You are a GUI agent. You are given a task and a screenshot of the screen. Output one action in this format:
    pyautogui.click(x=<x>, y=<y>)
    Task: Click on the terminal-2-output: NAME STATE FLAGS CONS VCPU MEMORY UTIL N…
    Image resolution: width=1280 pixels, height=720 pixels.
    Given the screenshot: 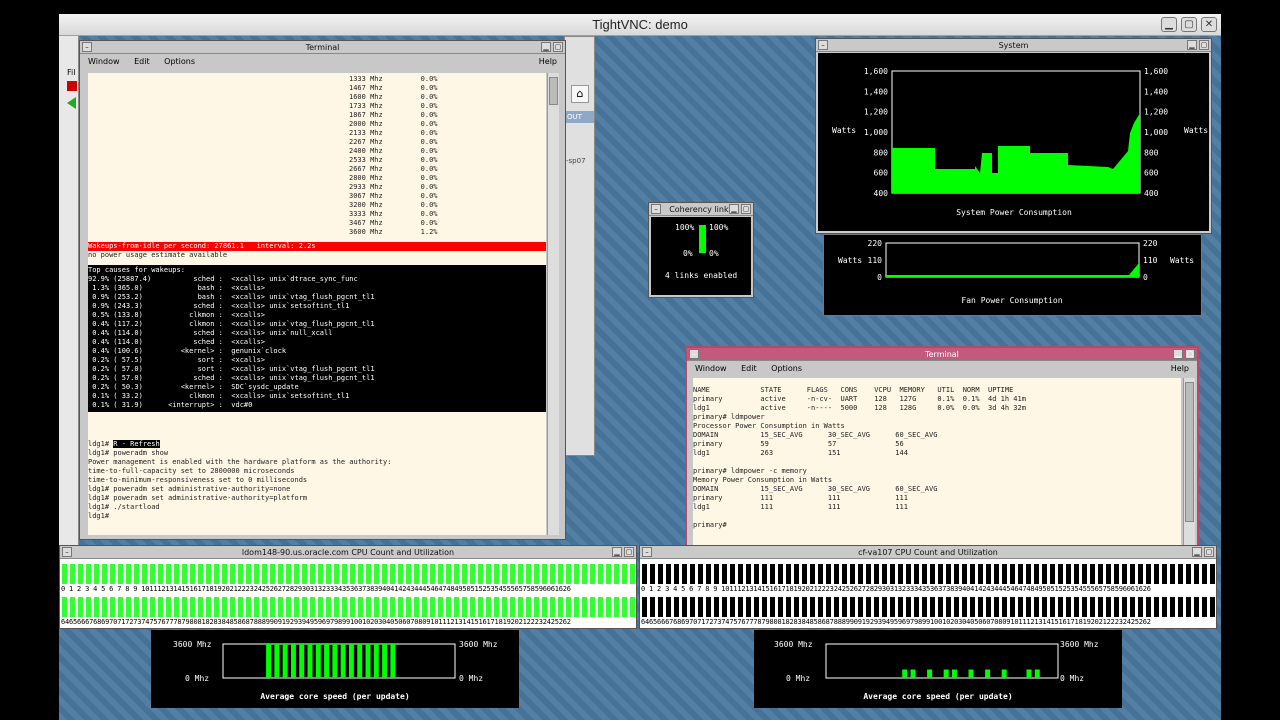 What is the action you would take?
    pyautogui.click(x=937, y=464)
    